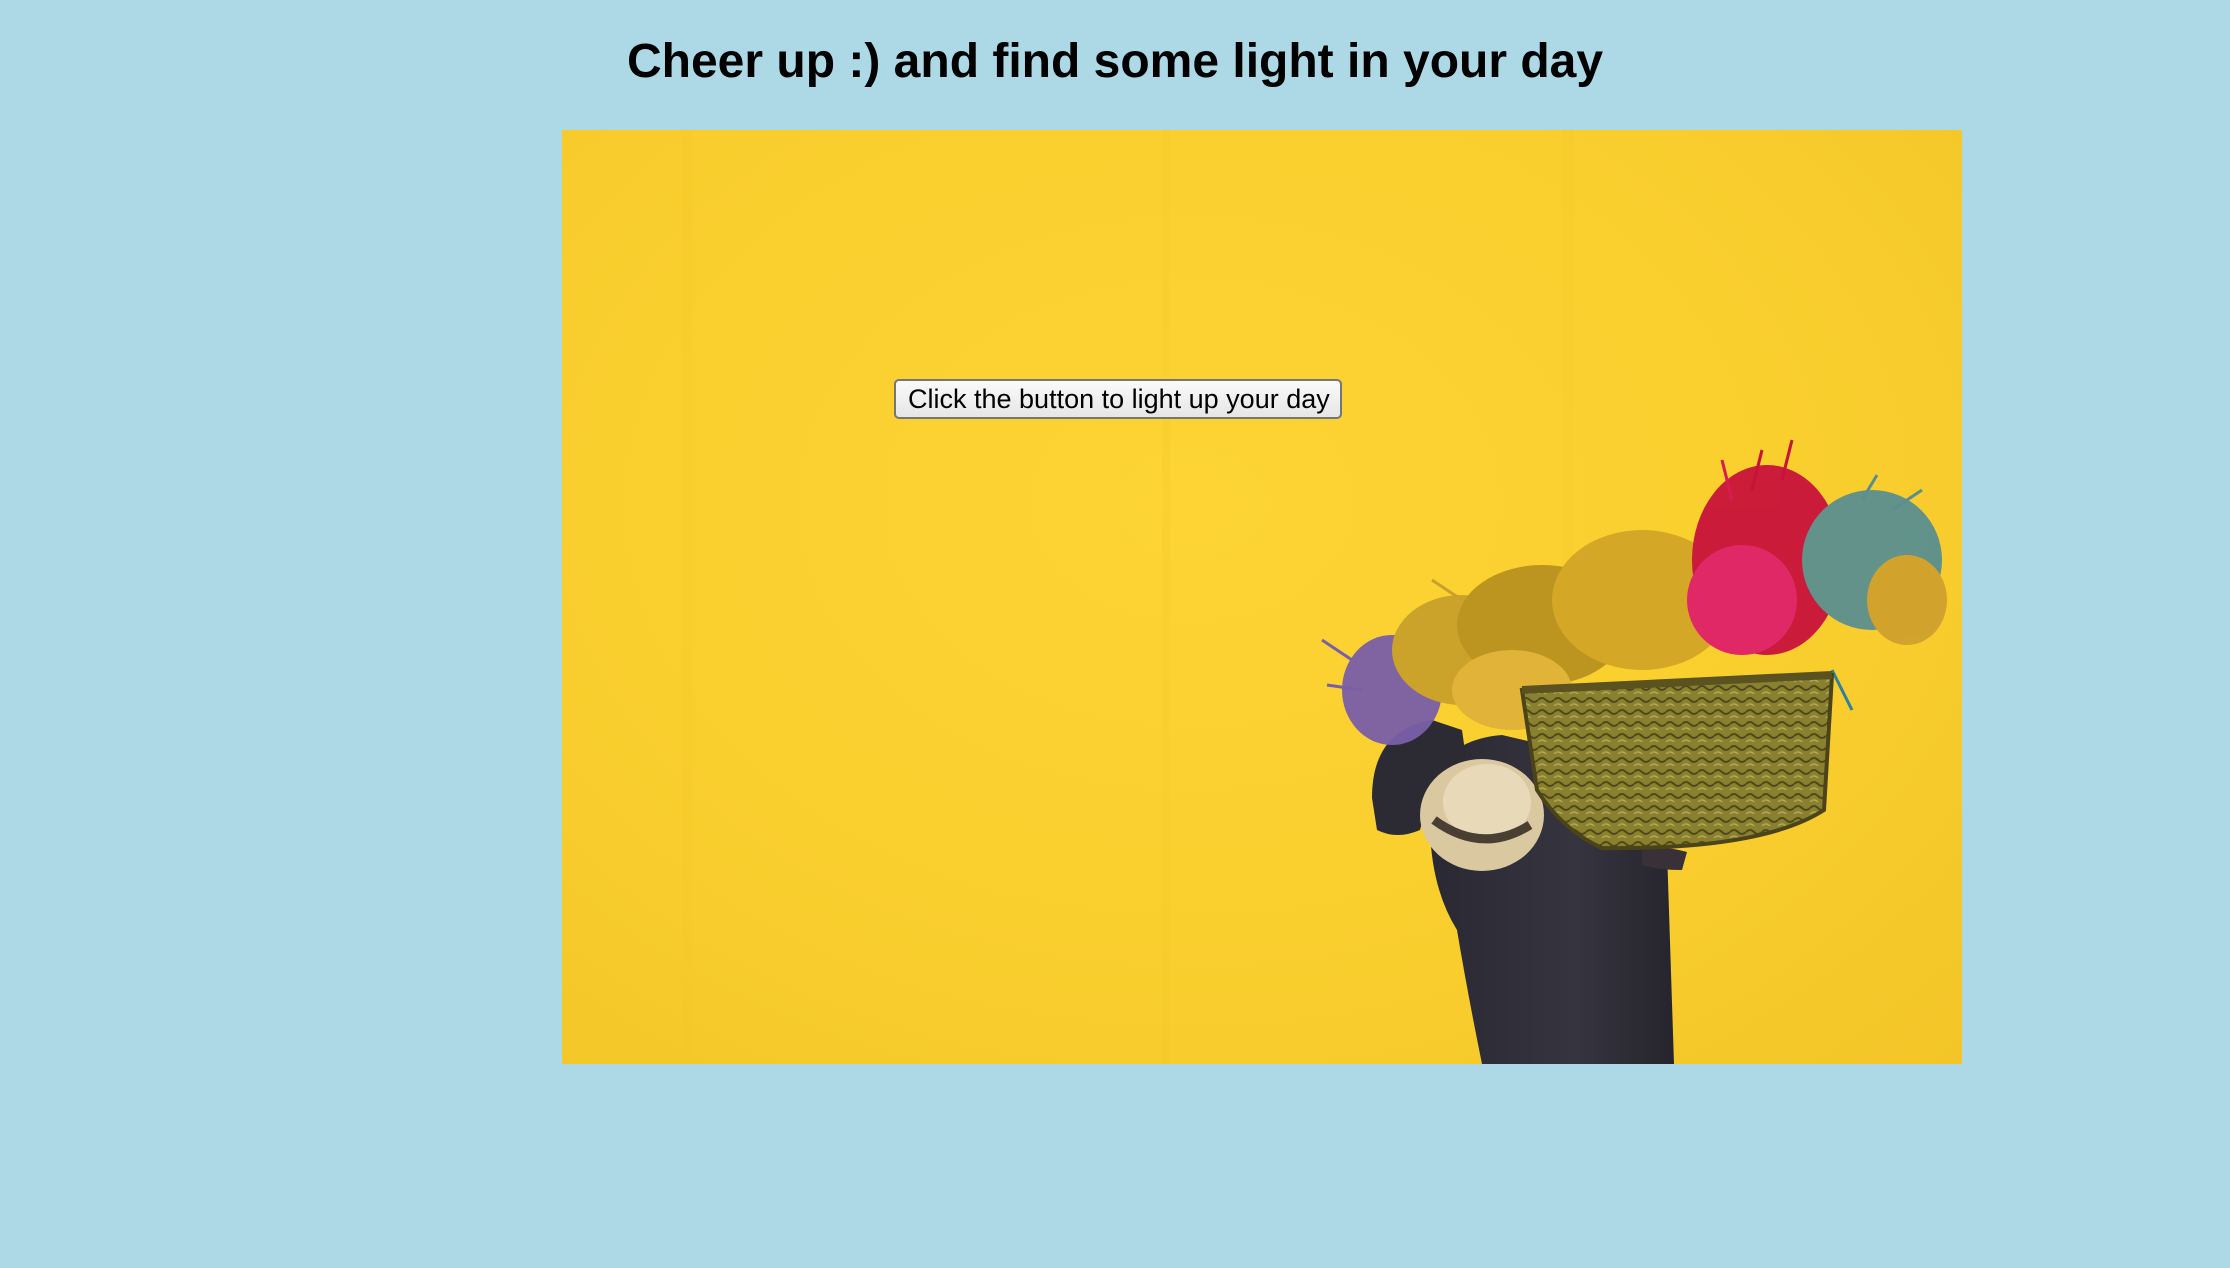 The image size is (2230, 1268). What do you see at coordinates (1118, 399) in the screenshot?
I see `light-up-button: Click the button to light up your day` at bounding box center [1118, 399].